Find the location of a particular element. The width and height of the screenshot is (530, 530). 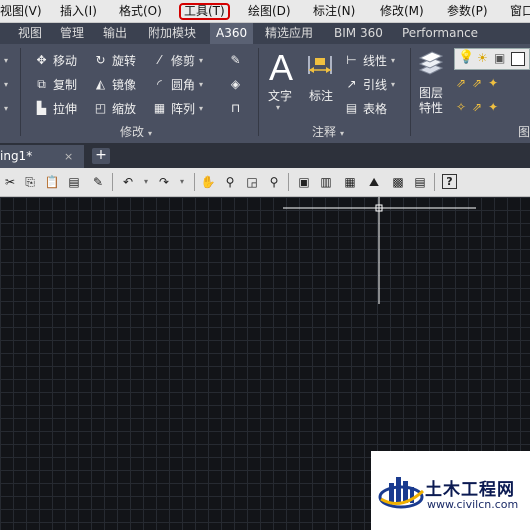

tab-featured-apps: 精选应用 is located at coordinates (289, 33).